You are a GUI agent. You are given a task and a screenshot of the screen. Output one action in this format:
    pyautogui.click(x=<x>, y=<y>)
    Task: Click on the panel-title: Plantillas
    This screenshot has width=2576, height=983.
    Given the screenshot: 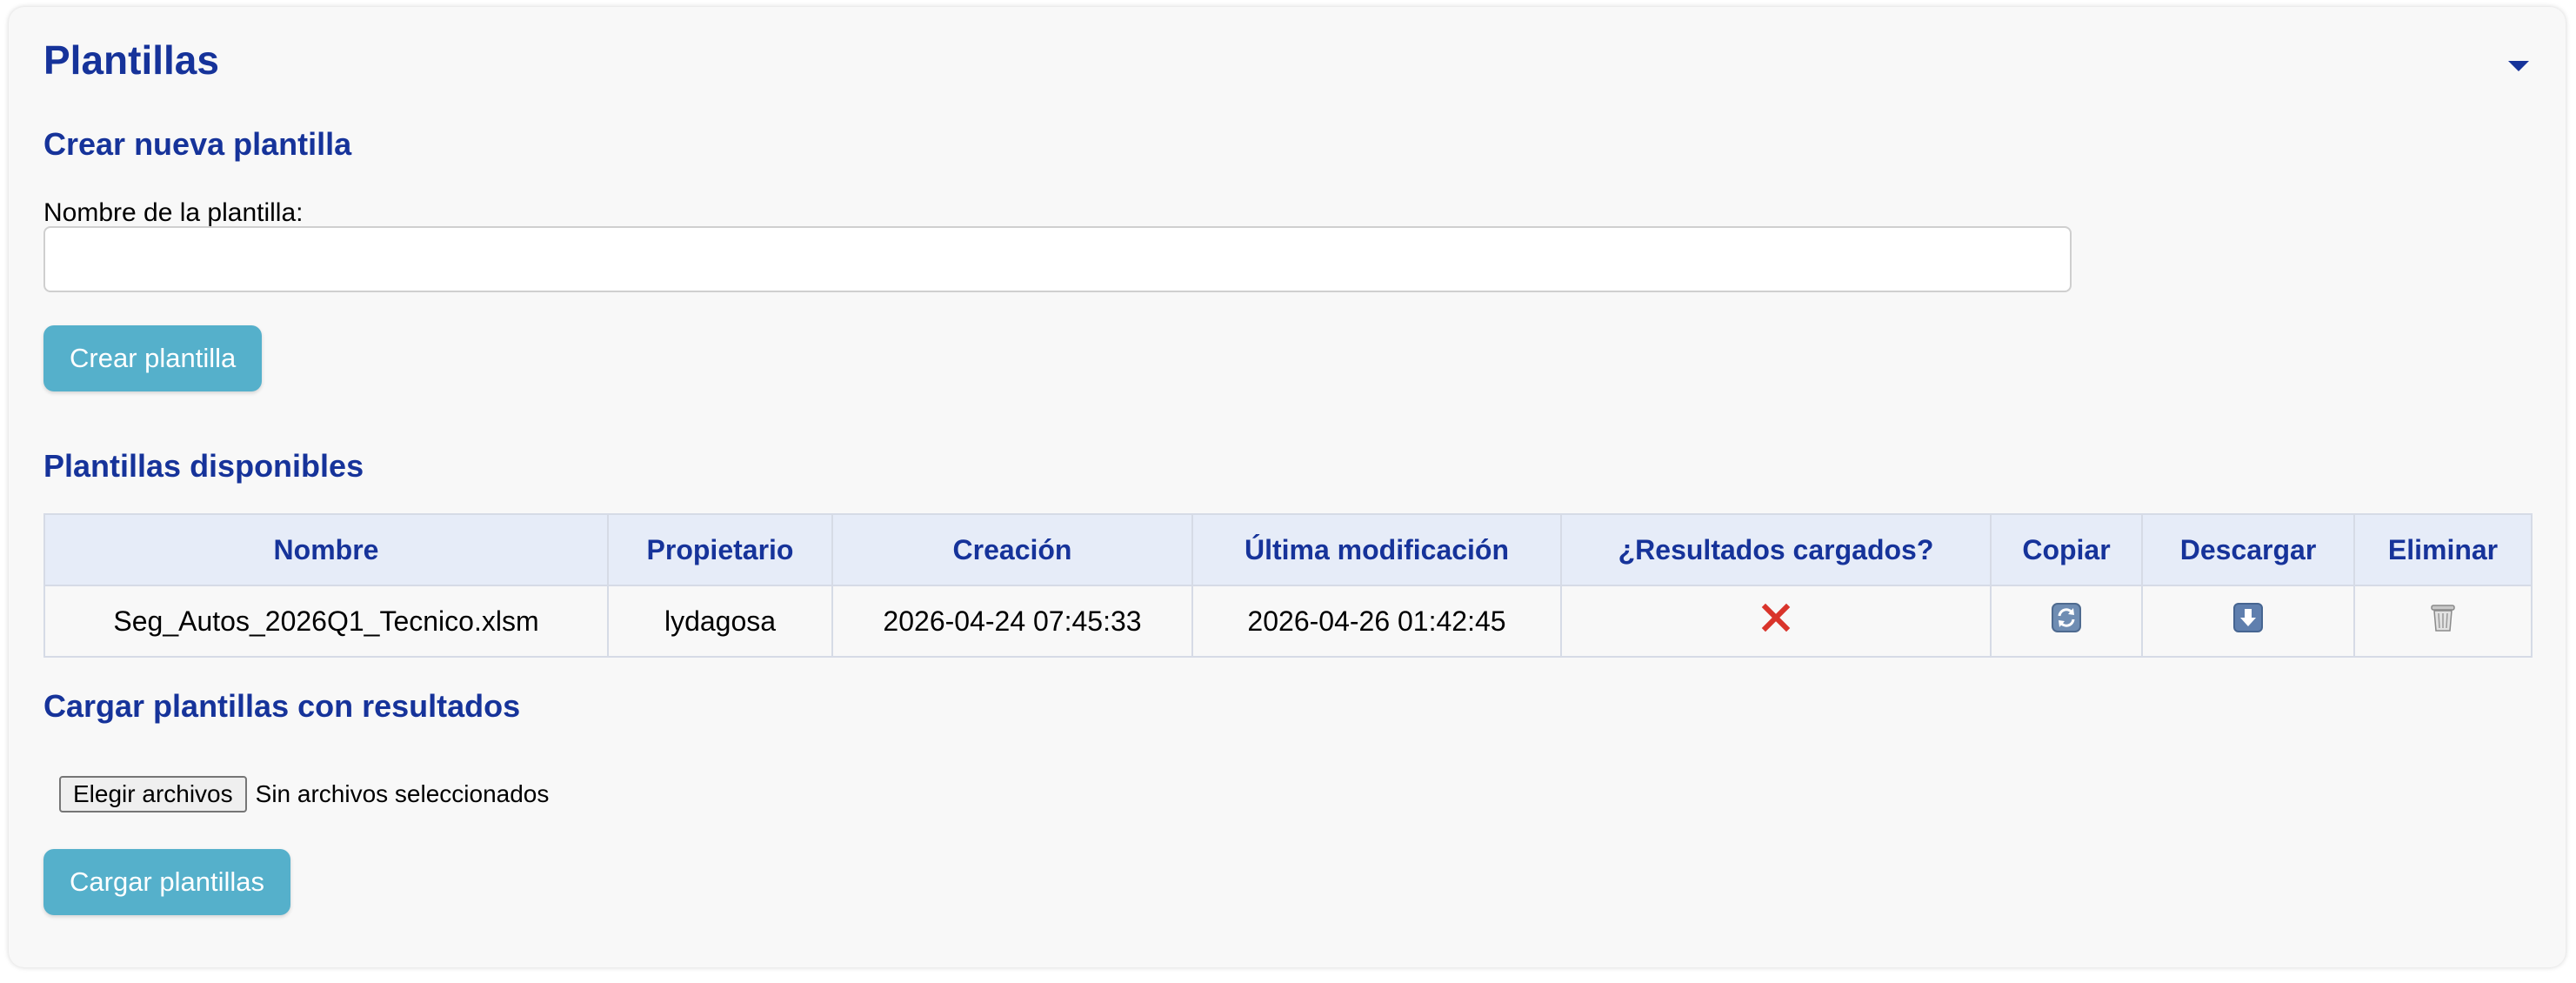 What is the action you would take?
    pyautogui.click(x=131, y=60)
    